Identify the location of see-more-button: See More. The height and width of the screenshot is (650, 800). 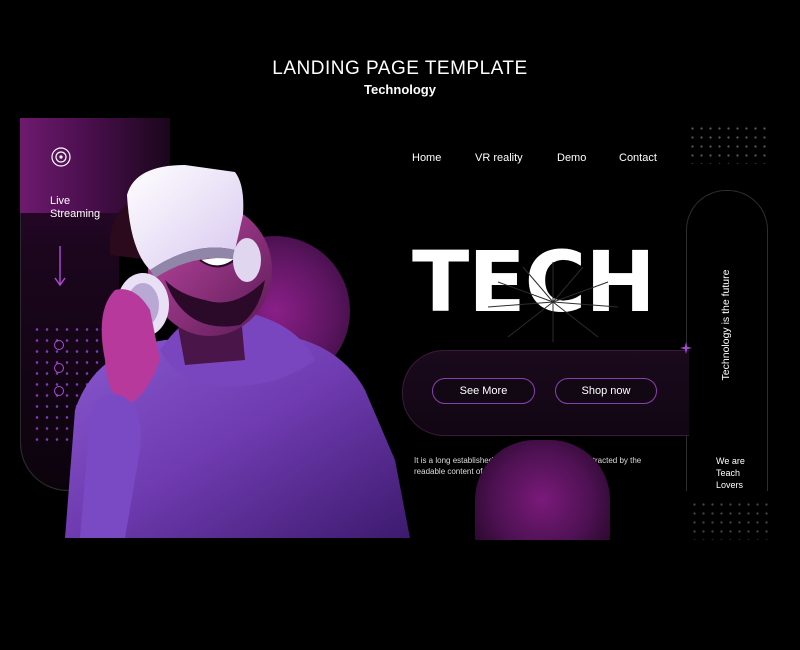
(483, 391).